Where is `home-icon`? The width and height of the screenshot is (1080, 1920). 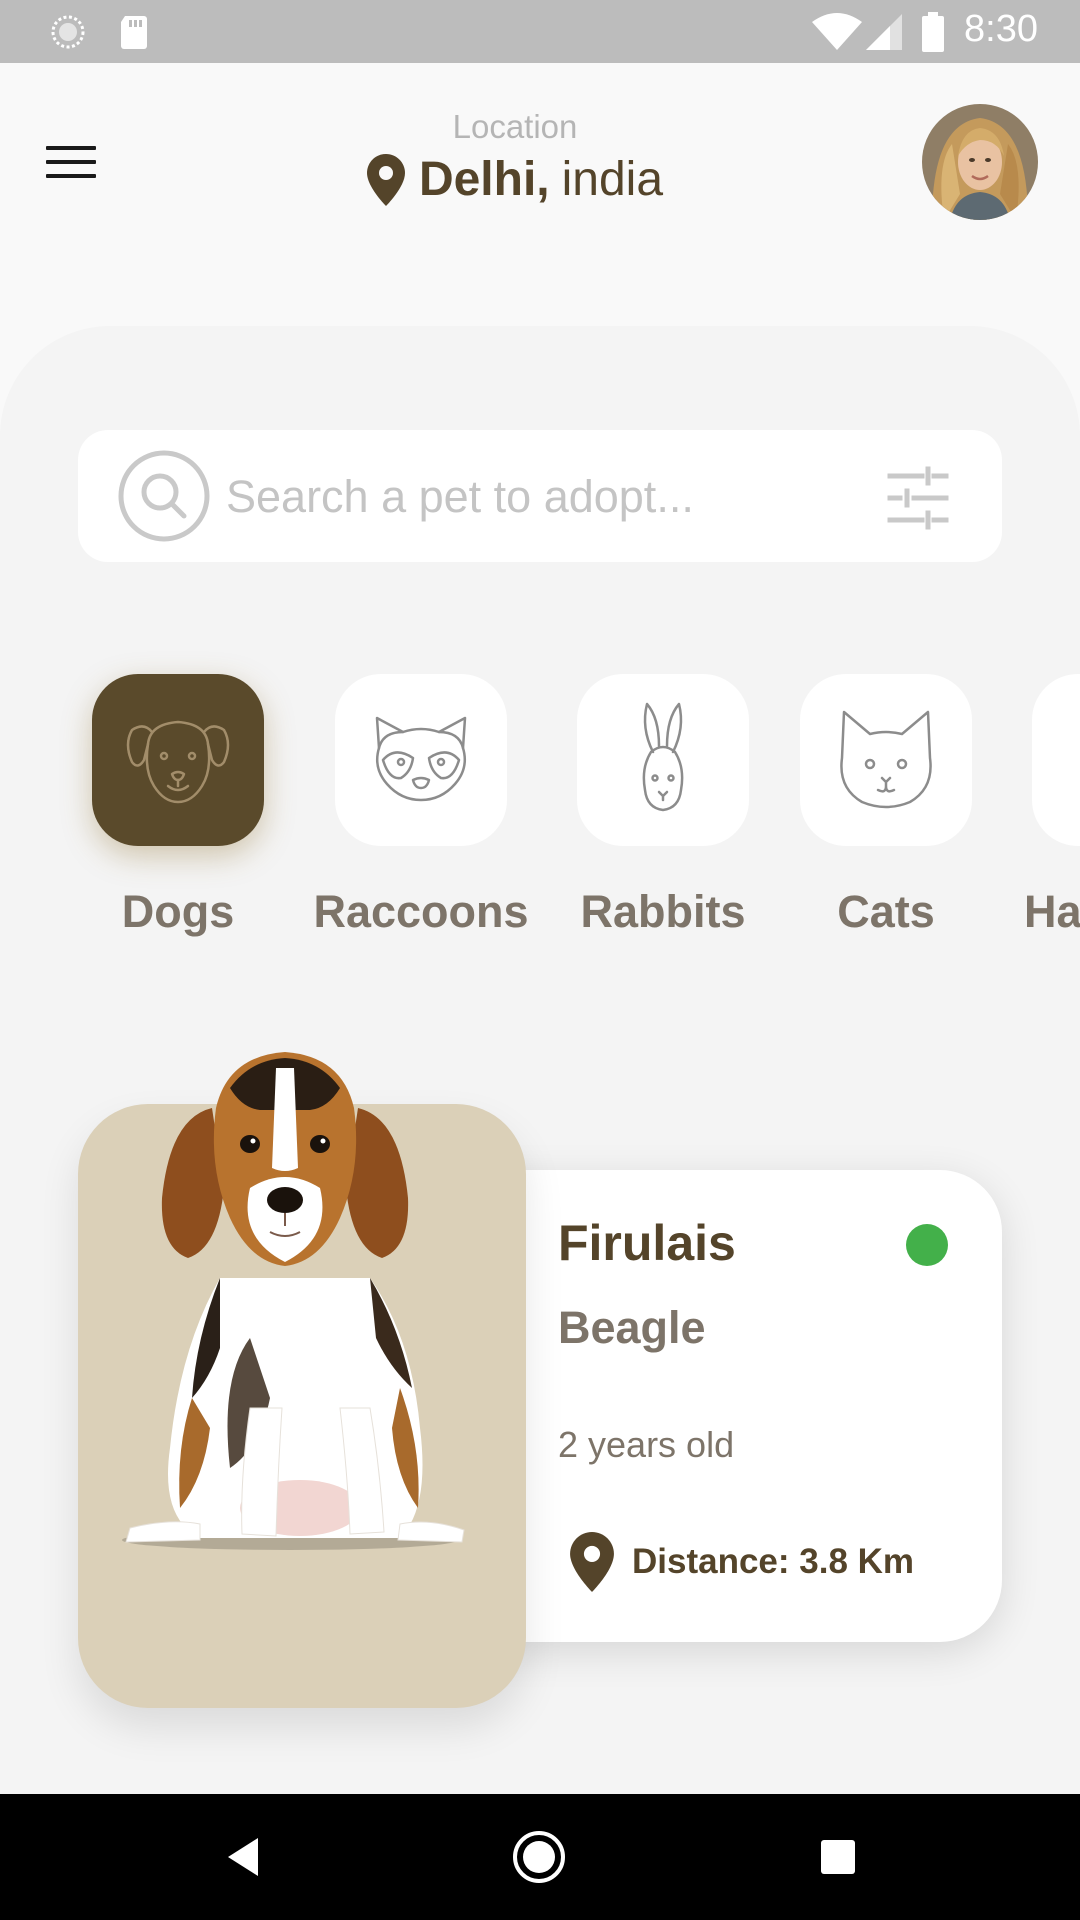 home-icon is located at coordinates (539, 1857).